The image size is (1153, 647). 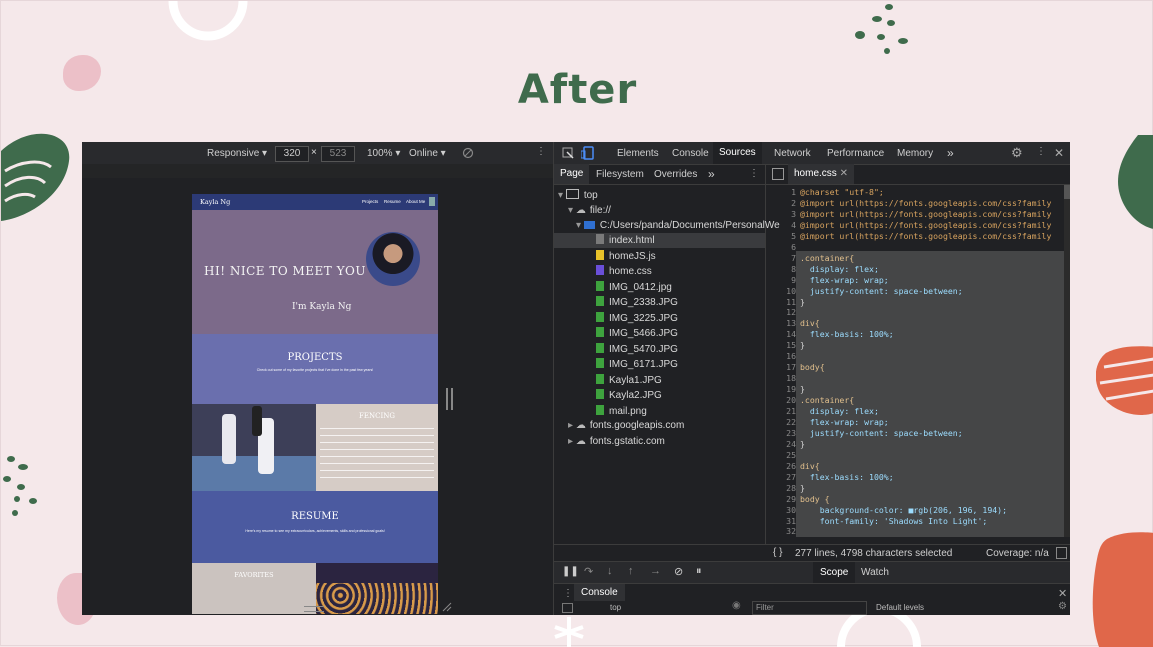 I want to click on tree-origin: ▸ ☁ fonts.googleapis.com, so click(x=626, y=425).